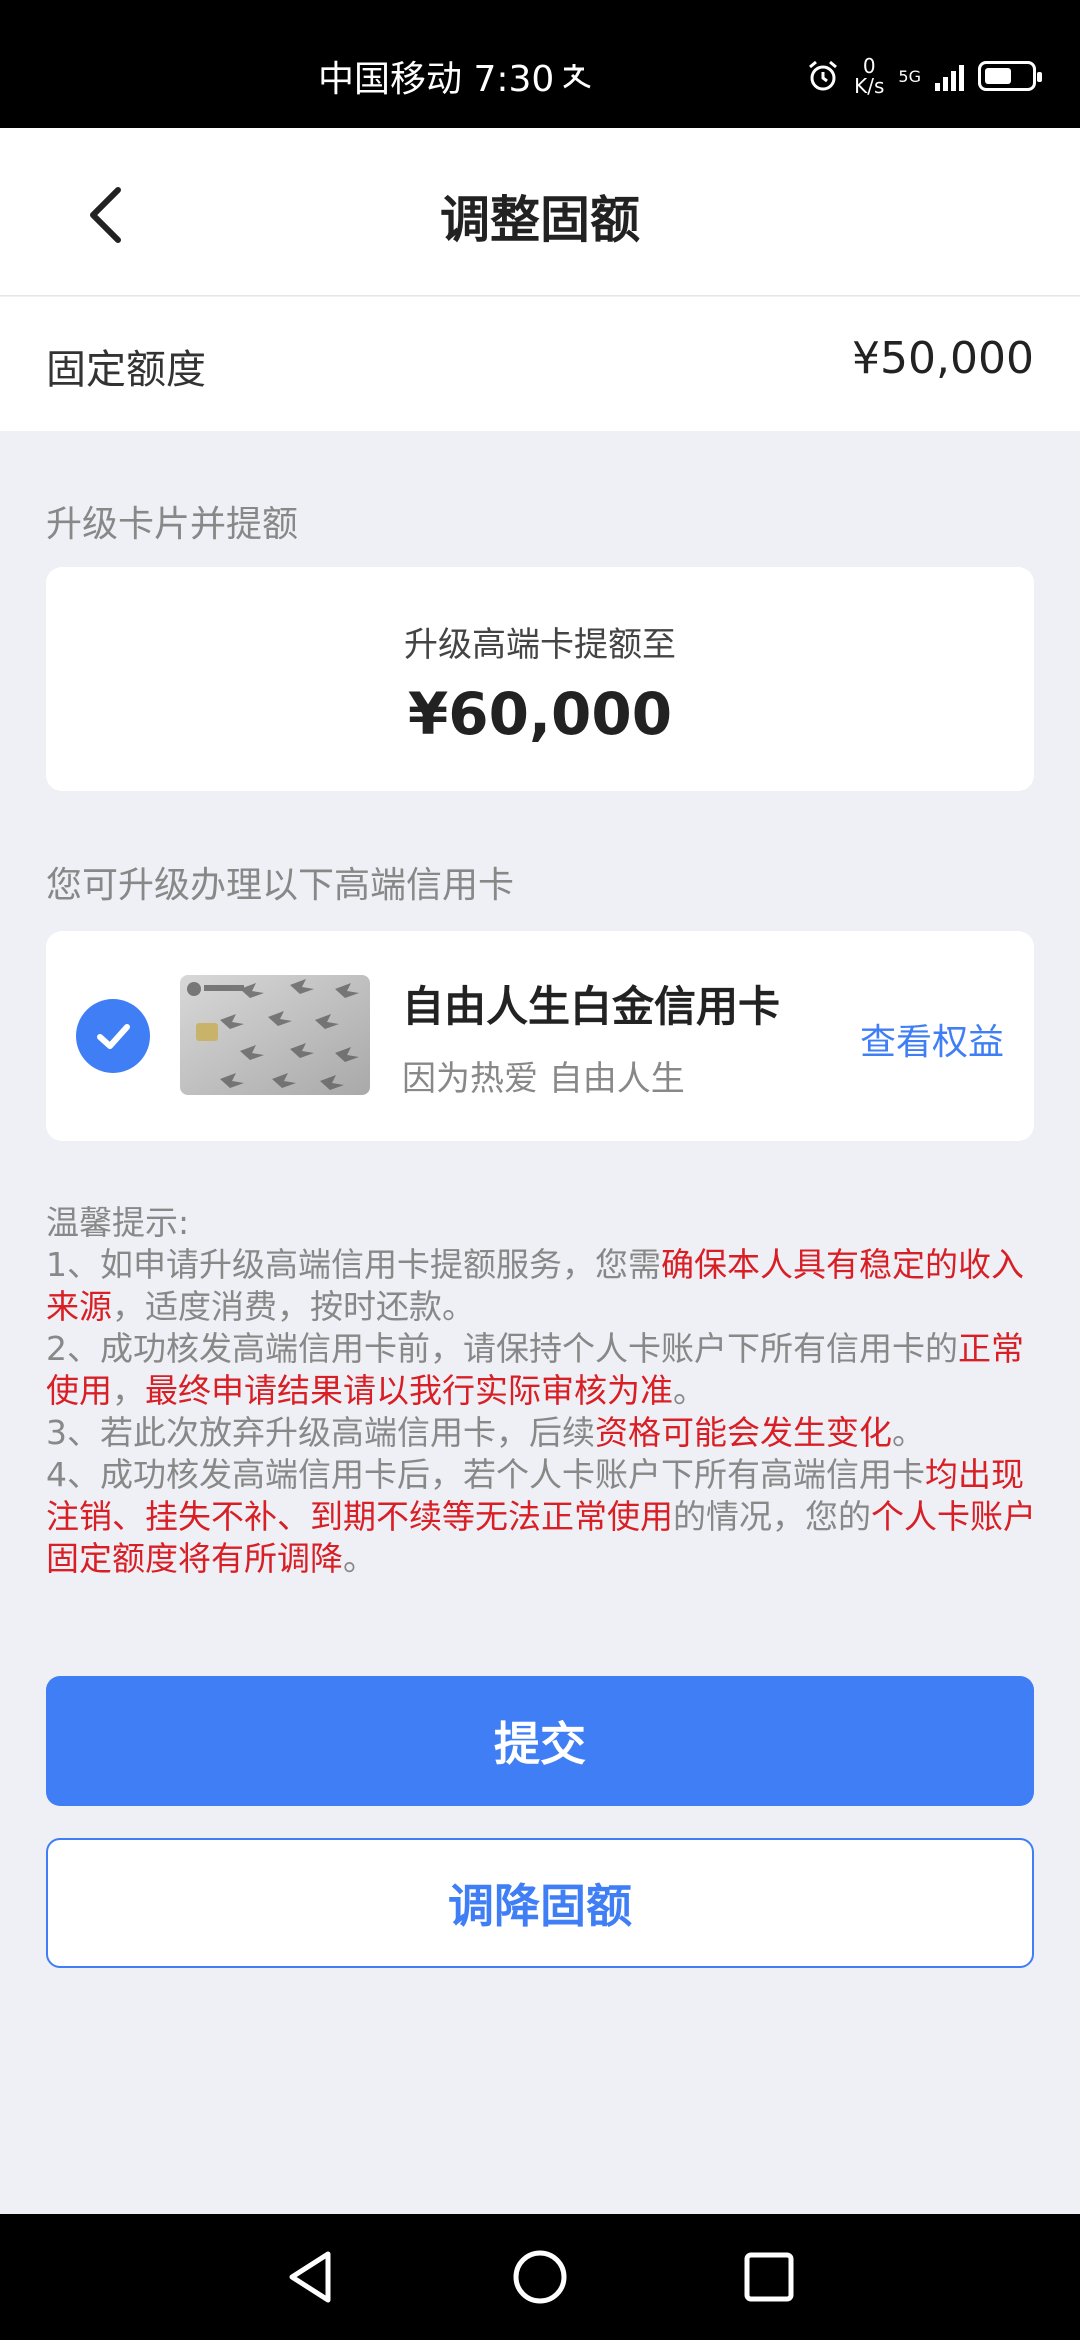  What do you see at coordinates (924, 76) in the screenshot?
I see `status-icons: 0 K/s 5G` at bounding box center [924, 76].